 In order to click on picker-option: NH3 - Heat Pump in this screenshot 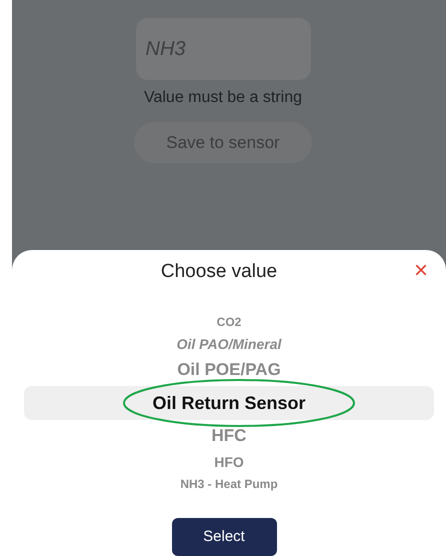, I will do `click(229, 484)`.